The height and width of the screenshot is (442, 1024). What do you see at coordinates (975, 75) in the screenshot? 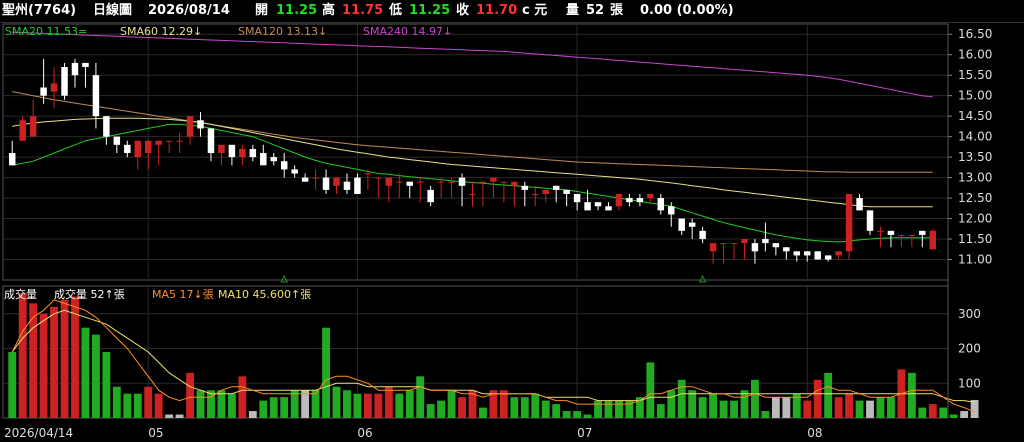
I see `price-tick-label: 15.50` at bounding box center [975, 75].